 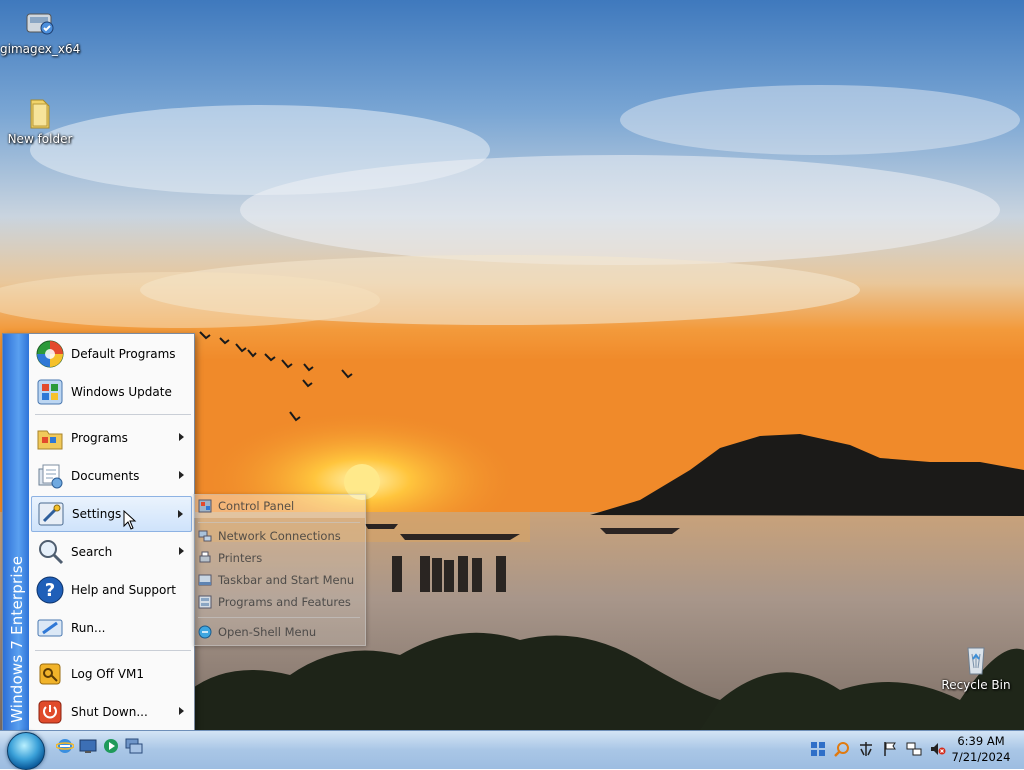 What do you see at coordinates (134, 746) in the screenshot?
I see `switch-windows-icon` at bounding box center [134, 746].